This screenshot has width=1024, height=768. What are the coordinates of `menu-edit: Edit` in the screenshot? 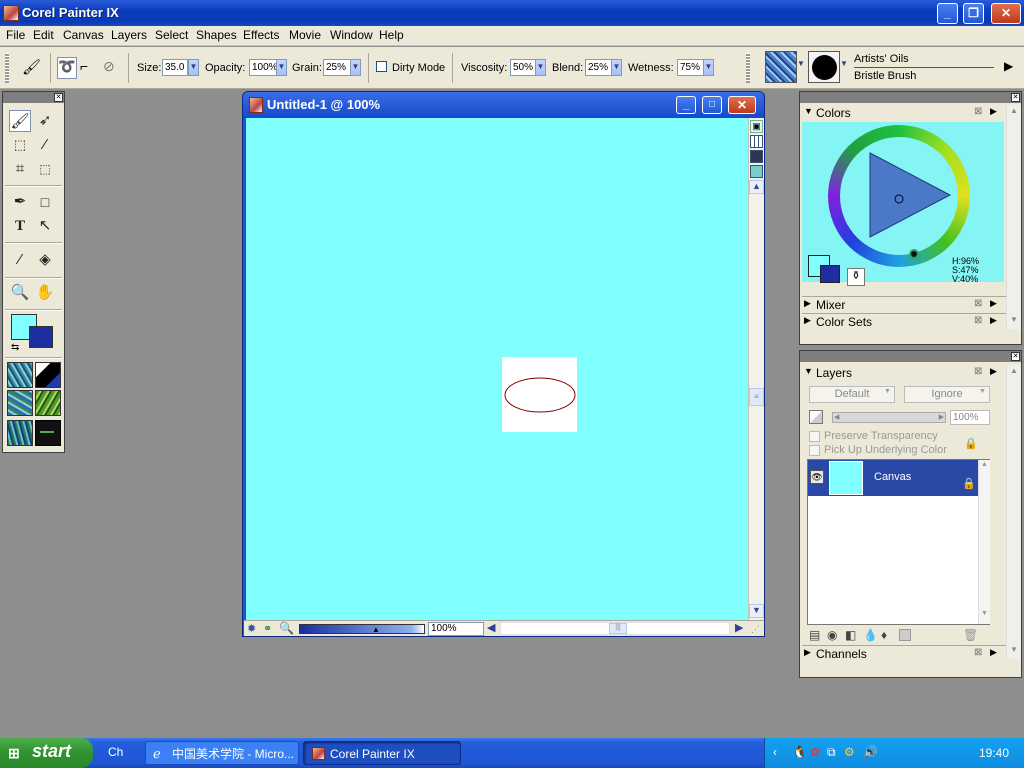 It's located at (43, 35).